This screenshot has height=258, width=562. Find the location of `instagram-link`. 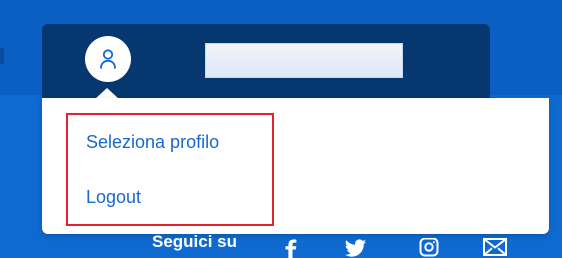

instagram-link is located at coordinates (429, 248).